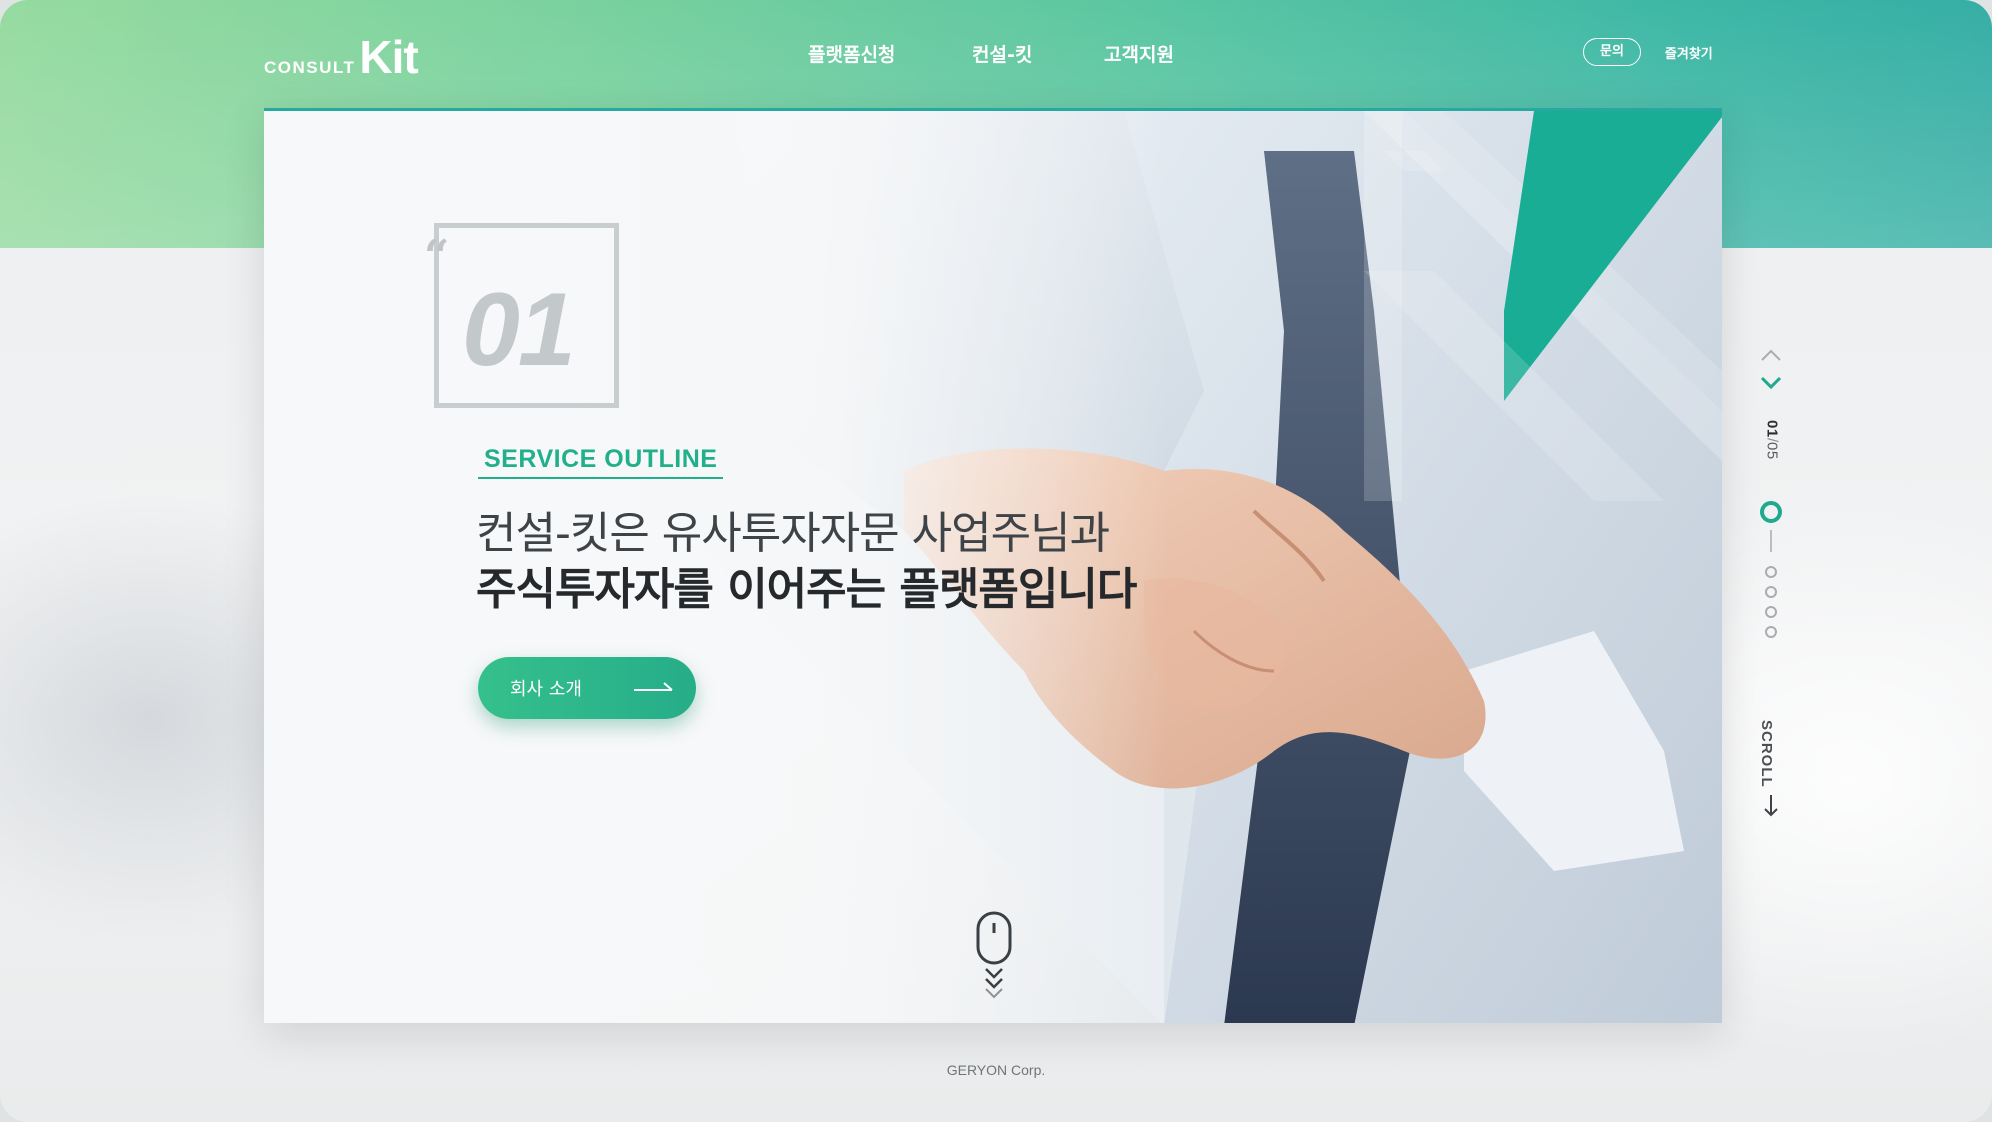  What do you see at coordinates (1612, 52) in the screenshot?
I see `inquiry-button: 문의` at bounding box center [1612, 52].